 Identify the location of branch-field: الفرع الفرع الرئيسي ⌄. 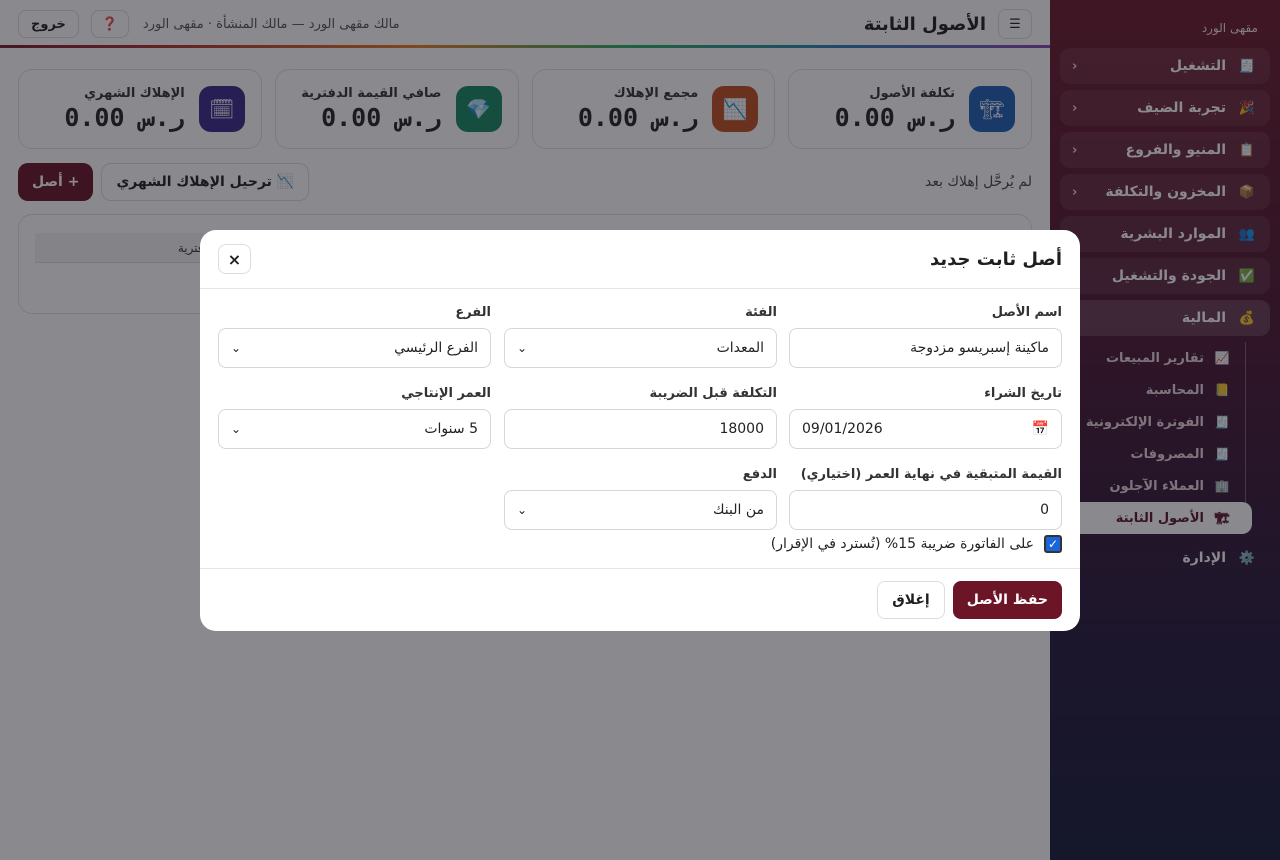
(354, 336).